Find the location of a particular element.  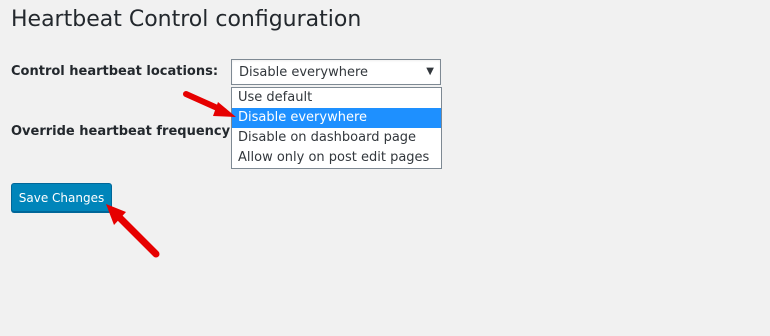

page-title: Heartbeat Control configuration is located at coordinates (186, 19).